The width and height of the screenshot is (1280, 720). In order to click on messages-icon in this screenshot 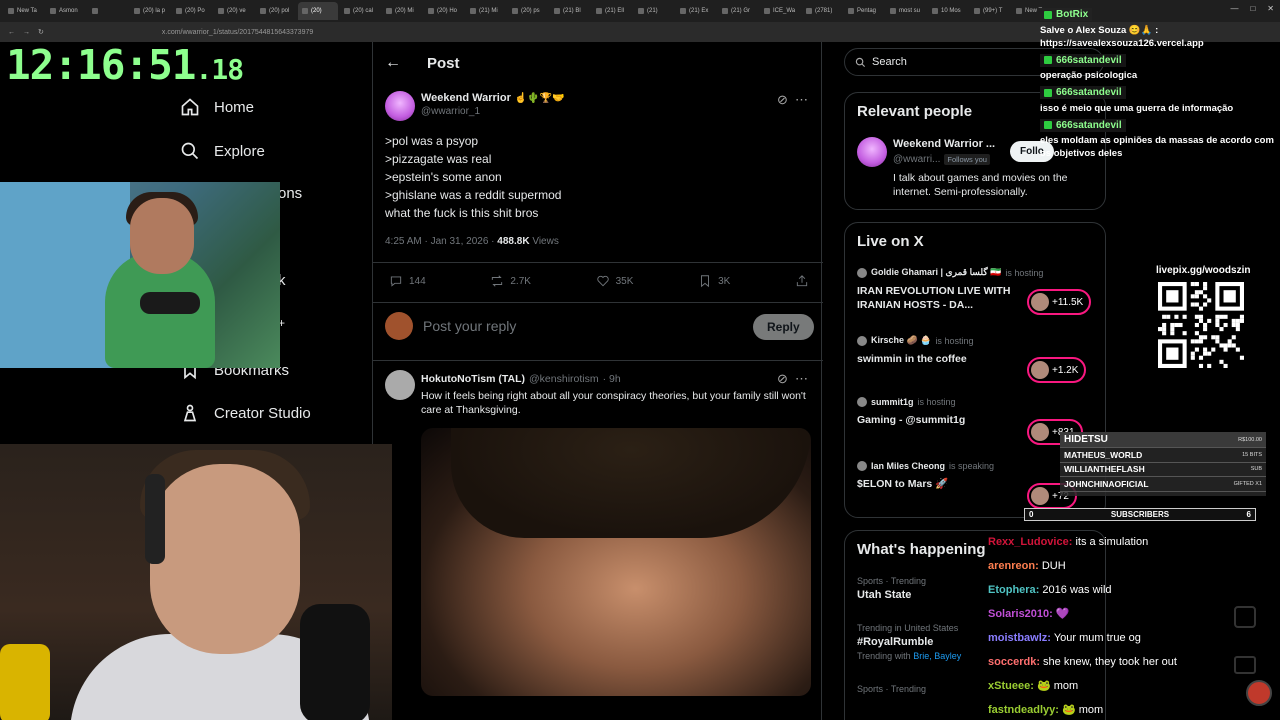, I will do `click(1245, 665)`.